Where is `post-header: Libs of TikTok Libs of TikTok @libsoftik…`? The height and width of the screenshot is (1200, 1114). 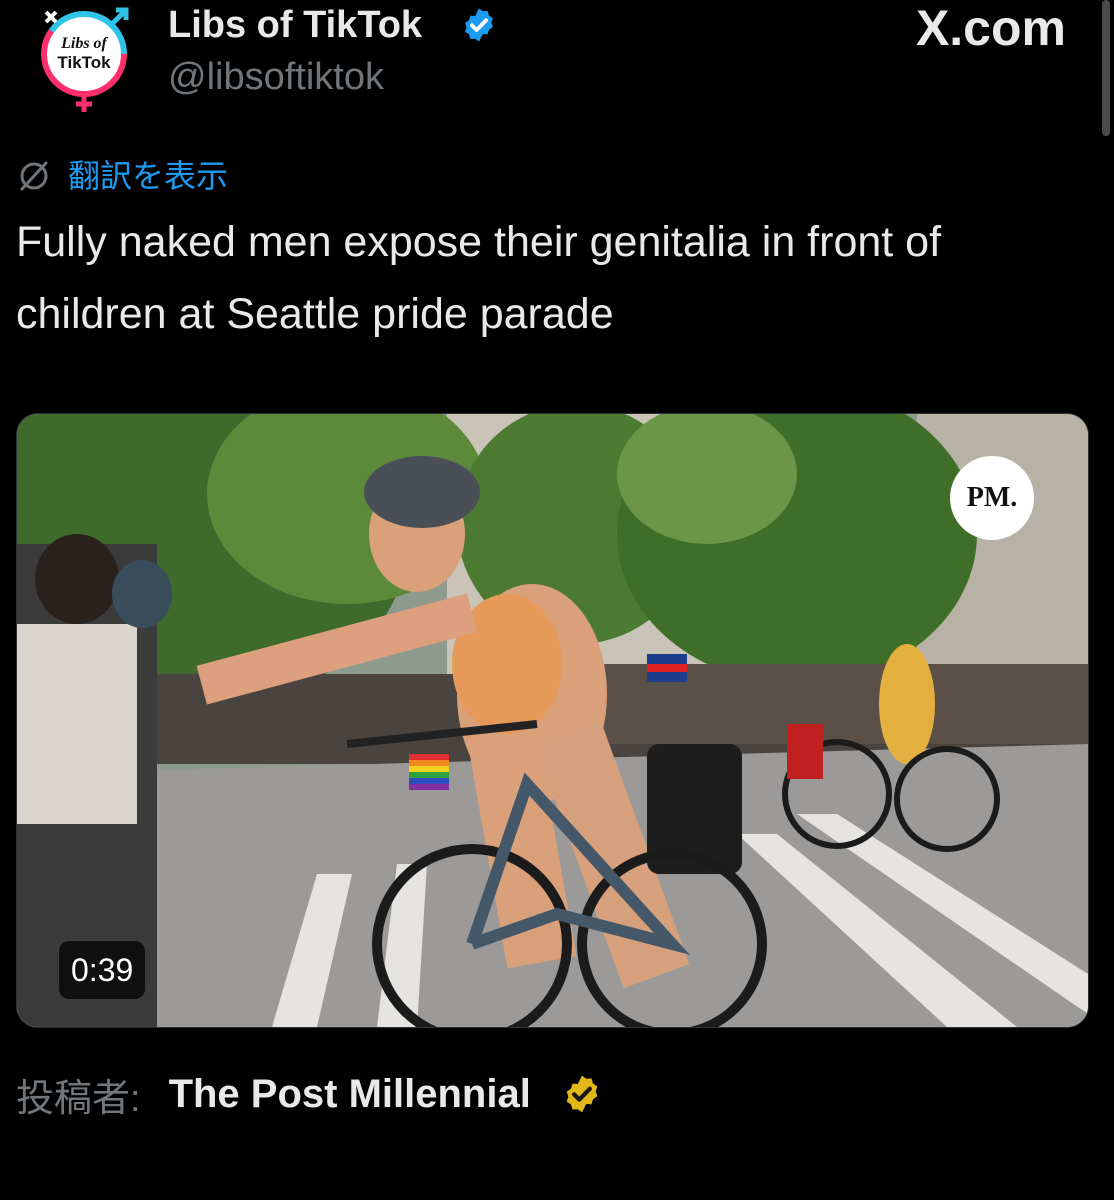 post-header: Libs of TikTok Libs of TikTok @libsoftik… is located at coordinates (557, 68).